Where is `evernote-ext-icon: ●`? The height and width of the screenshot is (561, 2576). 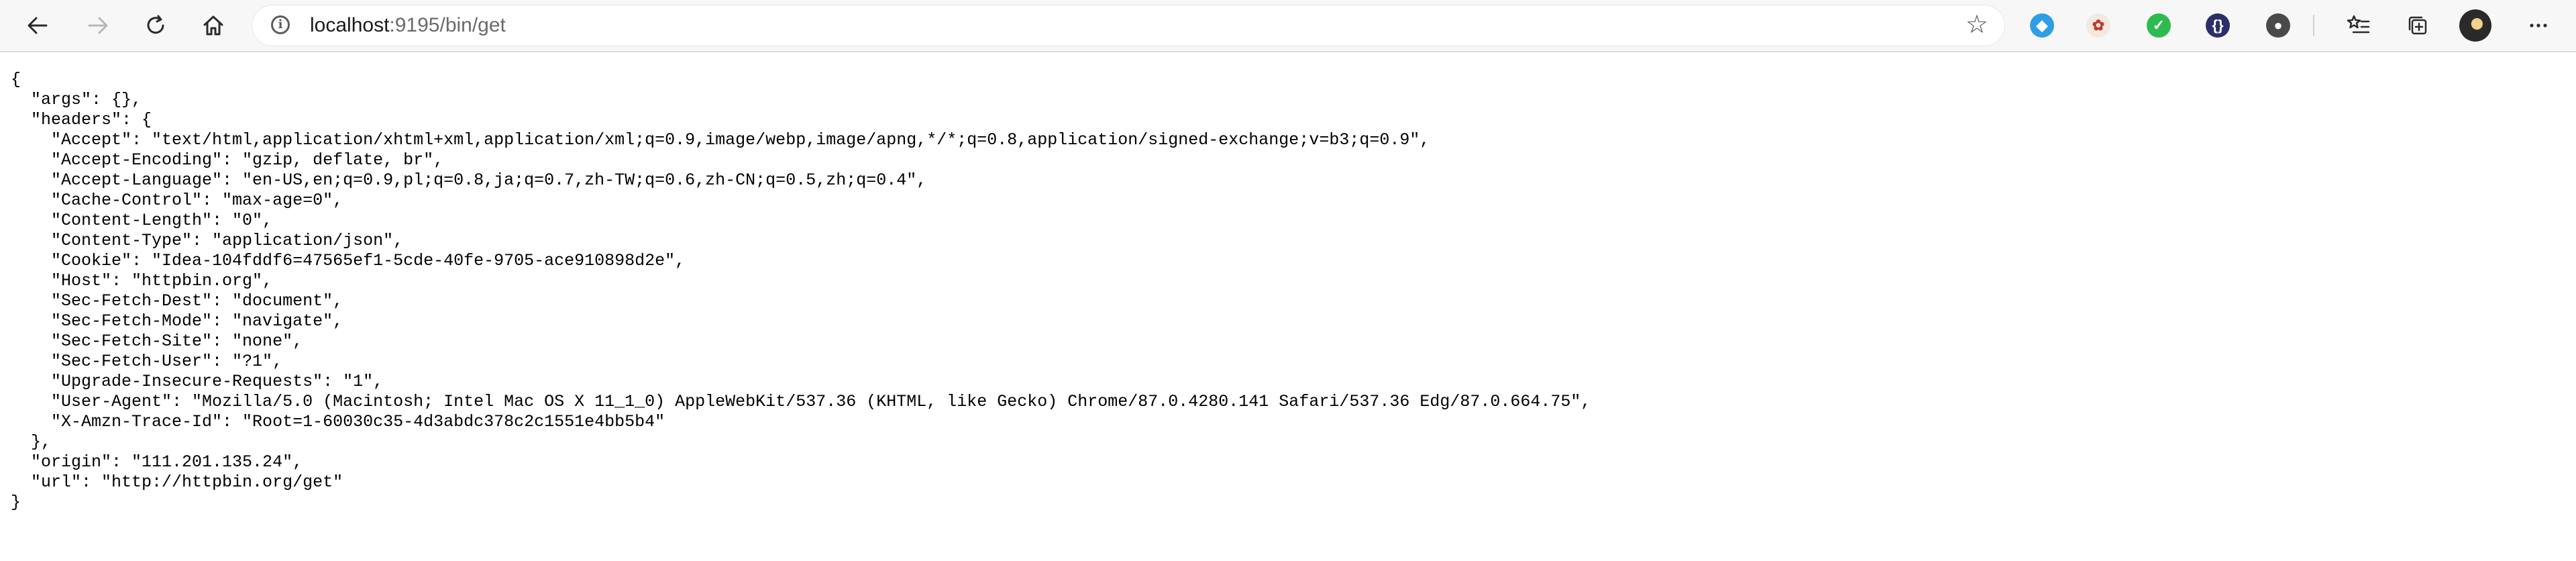
evernote-ext-icon: ● is located at coordinates (2278, 25).